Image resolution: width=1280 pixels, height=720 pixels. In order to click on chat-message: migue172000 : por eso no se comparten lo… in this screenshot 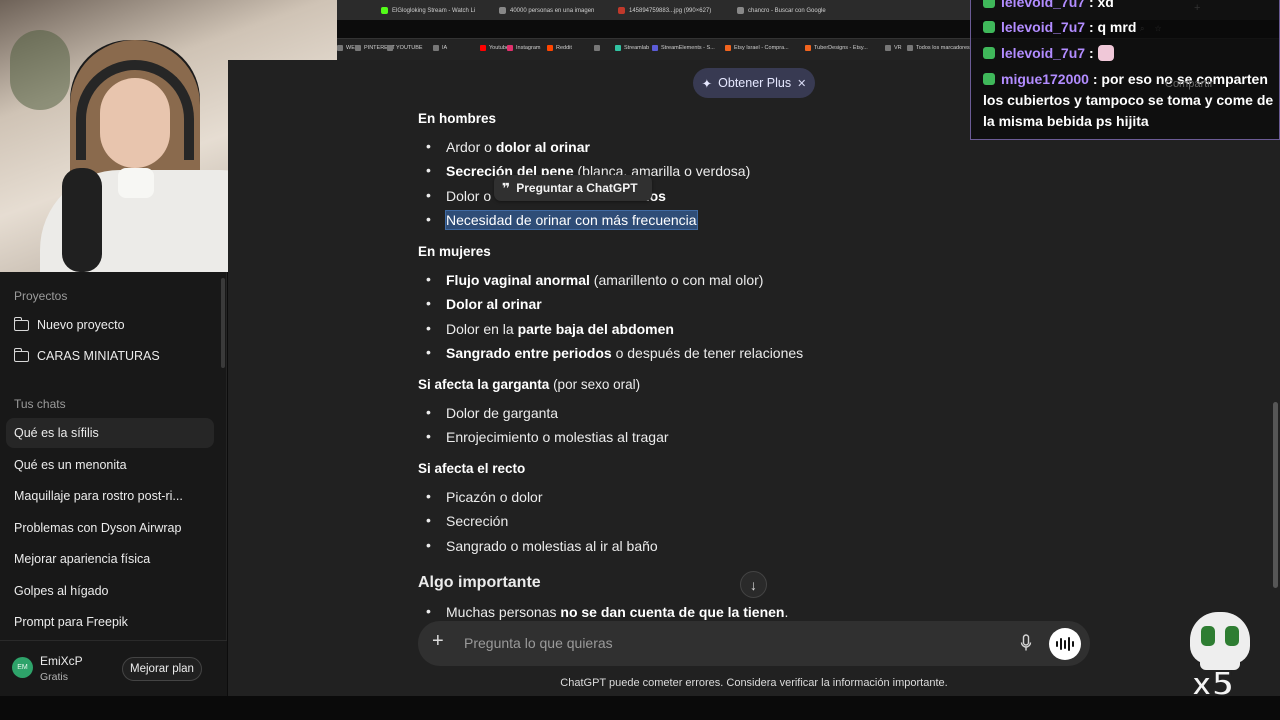, I will do `click(1128, 100)`.